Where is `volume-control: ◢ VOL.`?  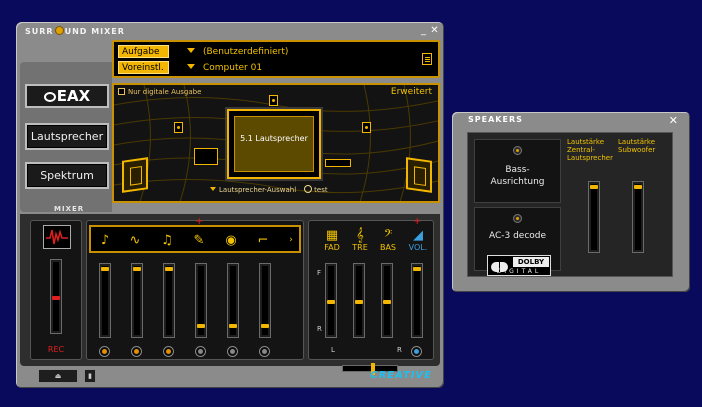 volume-control: ◢ VOL. is located at coordinates (418, 240).